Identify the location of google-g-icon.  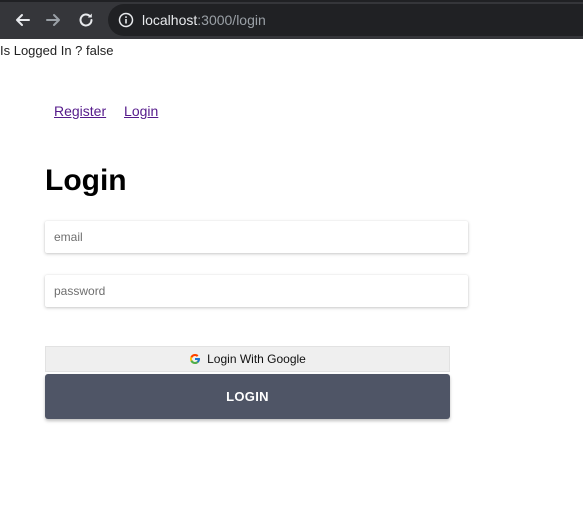
(195, 359).